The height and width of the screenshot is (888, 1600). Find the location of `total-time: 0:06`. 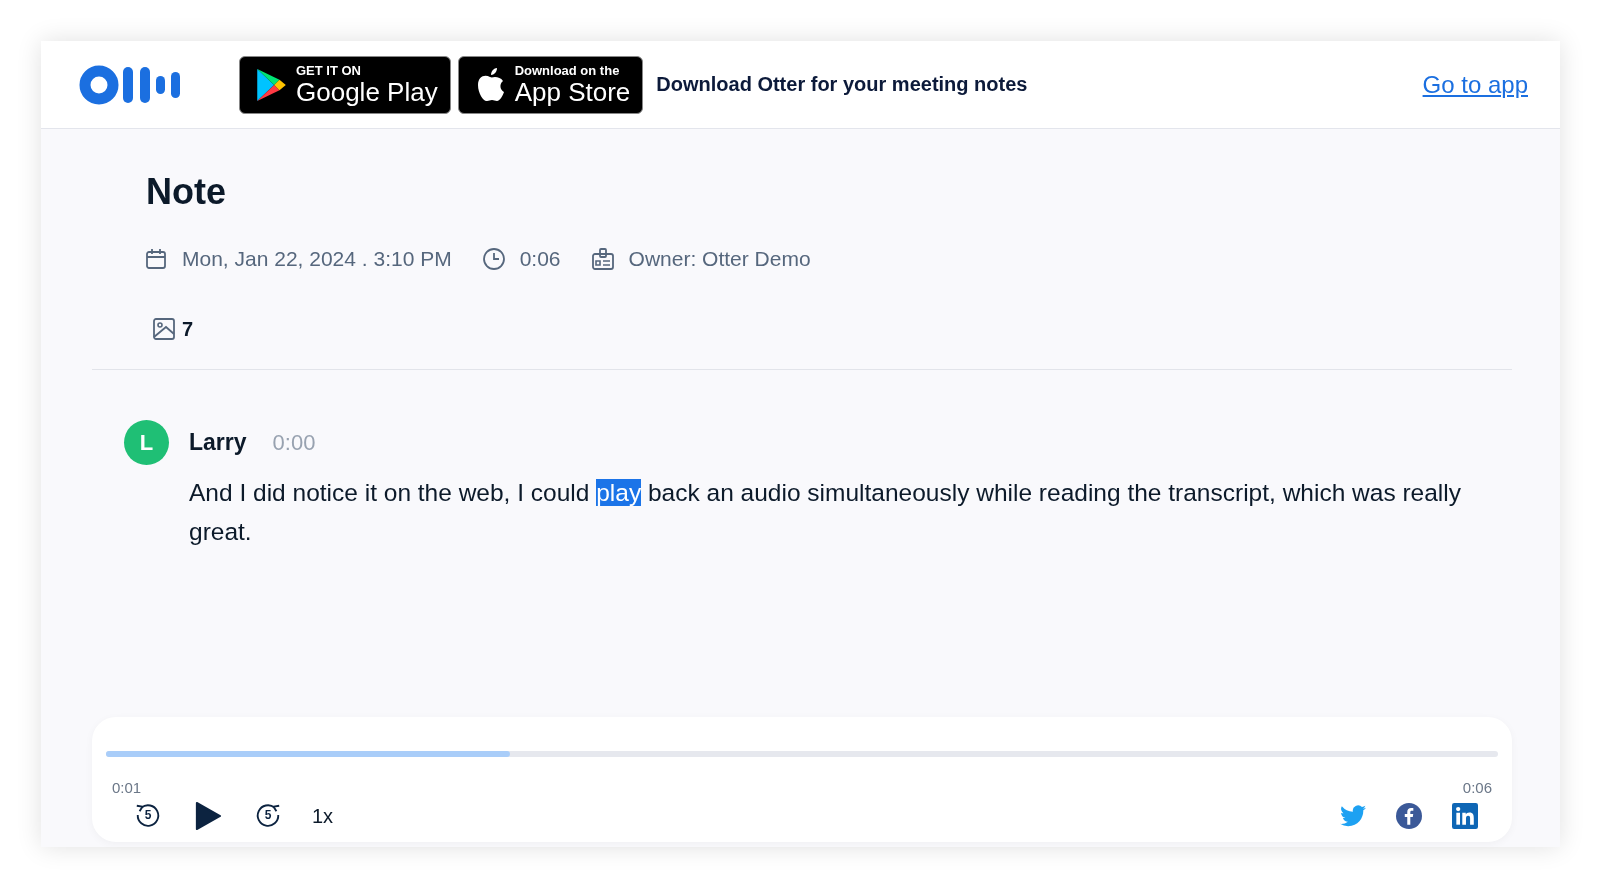

total-time: 0:06 is located at coordinates (1477, 787).